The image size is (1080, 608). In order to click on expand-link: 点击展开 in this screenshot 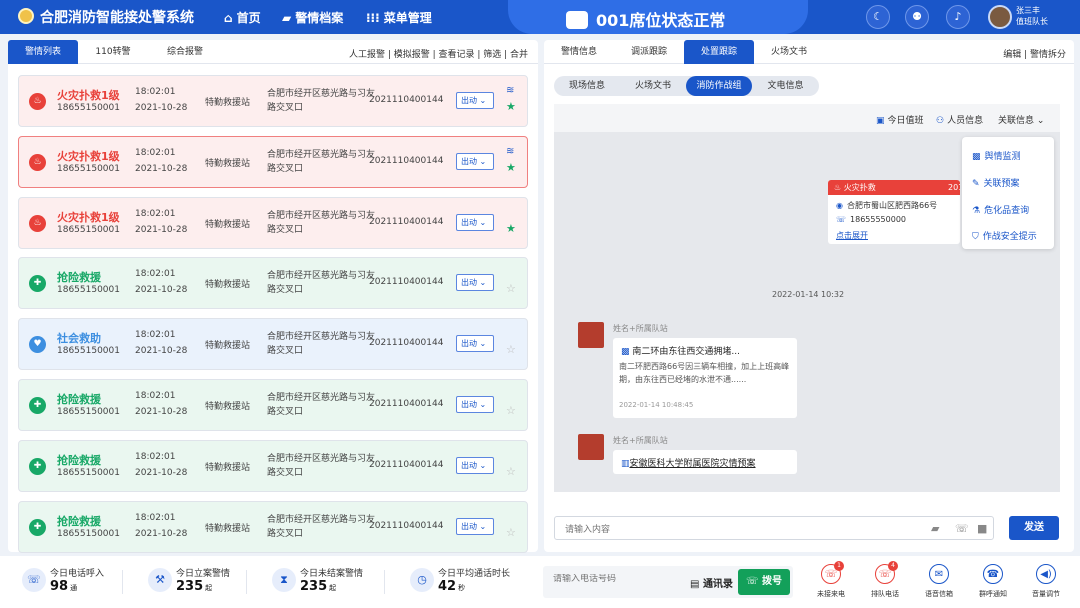, I will do `click(852, 235)`.